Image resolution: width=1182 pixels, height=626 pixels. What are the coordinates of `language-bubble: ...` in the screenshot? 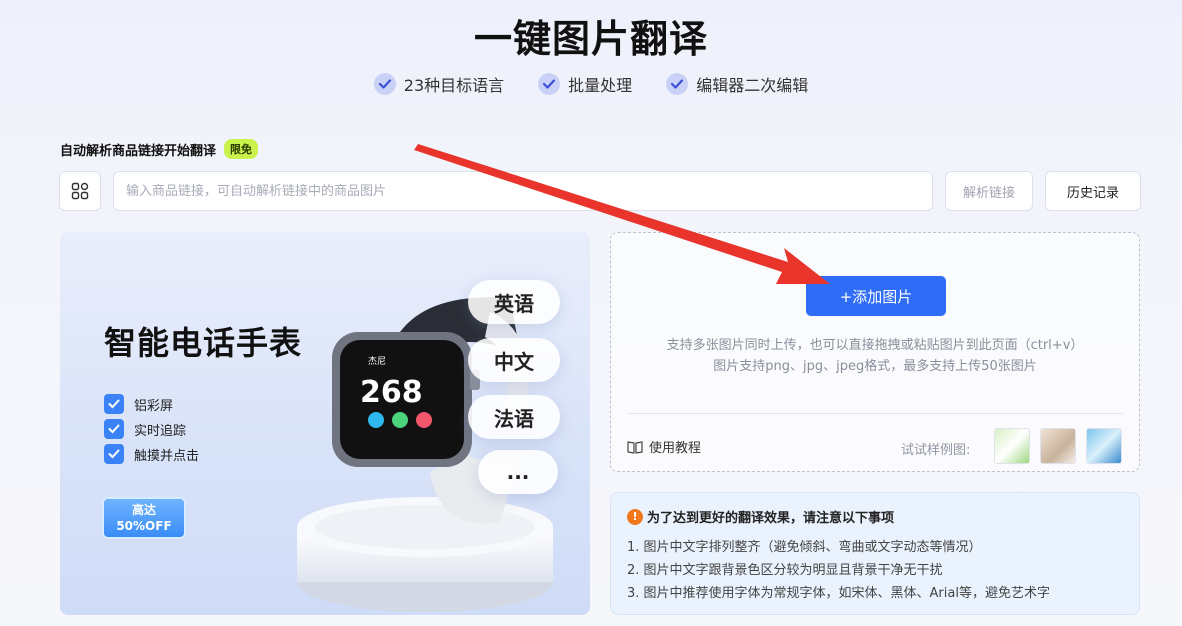 It's located at (518, 472).